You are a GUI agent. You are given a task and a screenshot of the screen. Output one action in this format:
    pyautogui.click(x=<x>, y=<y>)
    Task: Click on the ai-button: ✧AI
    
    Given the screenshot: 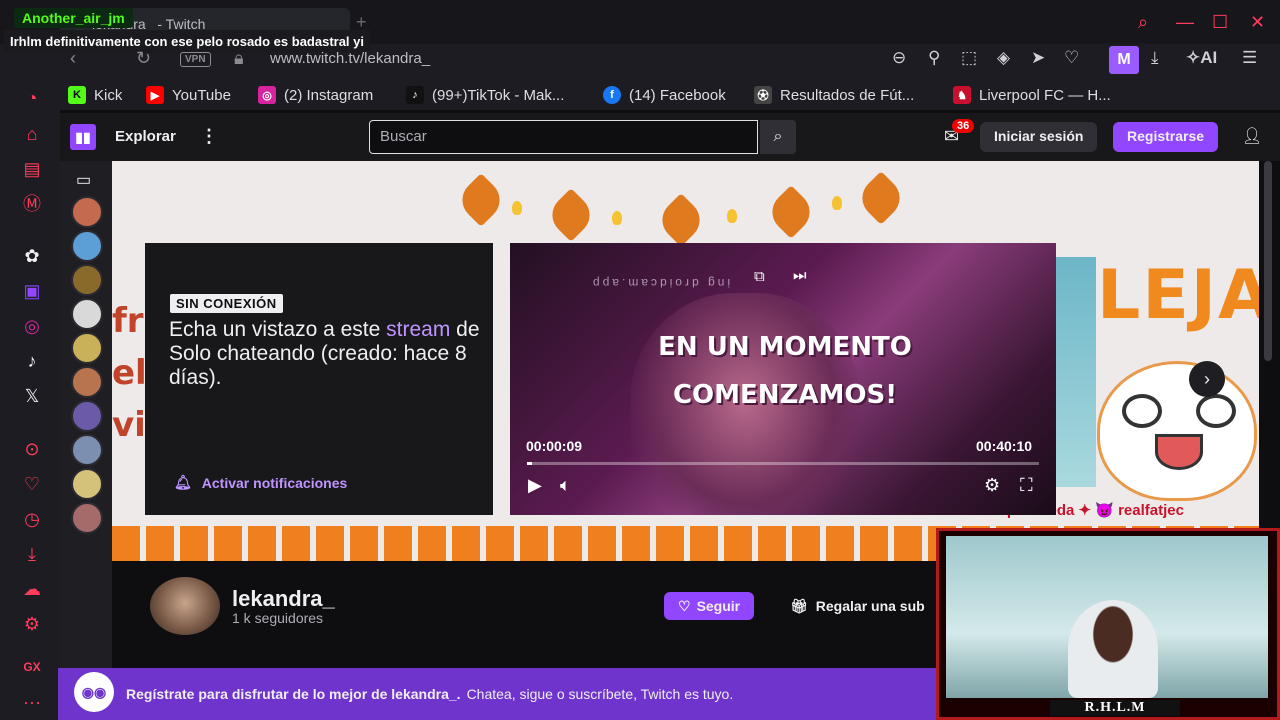 What is the action you would take?
    pyautogui.click(x=1201, y=58)
    